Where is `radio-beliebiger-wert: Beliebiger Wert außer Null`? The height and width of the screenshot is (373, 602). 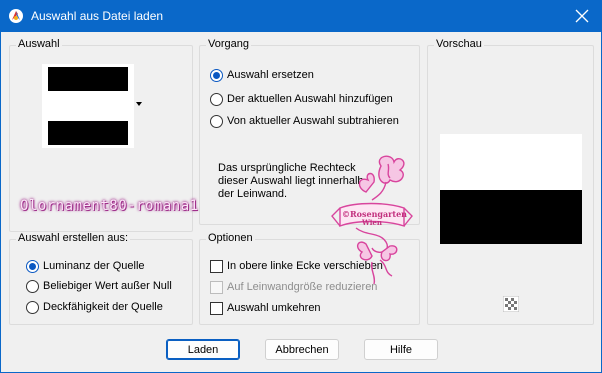
radio-beliebiger-wert: Beliebiger Wert außer Null is located at coordinates (99, 286).